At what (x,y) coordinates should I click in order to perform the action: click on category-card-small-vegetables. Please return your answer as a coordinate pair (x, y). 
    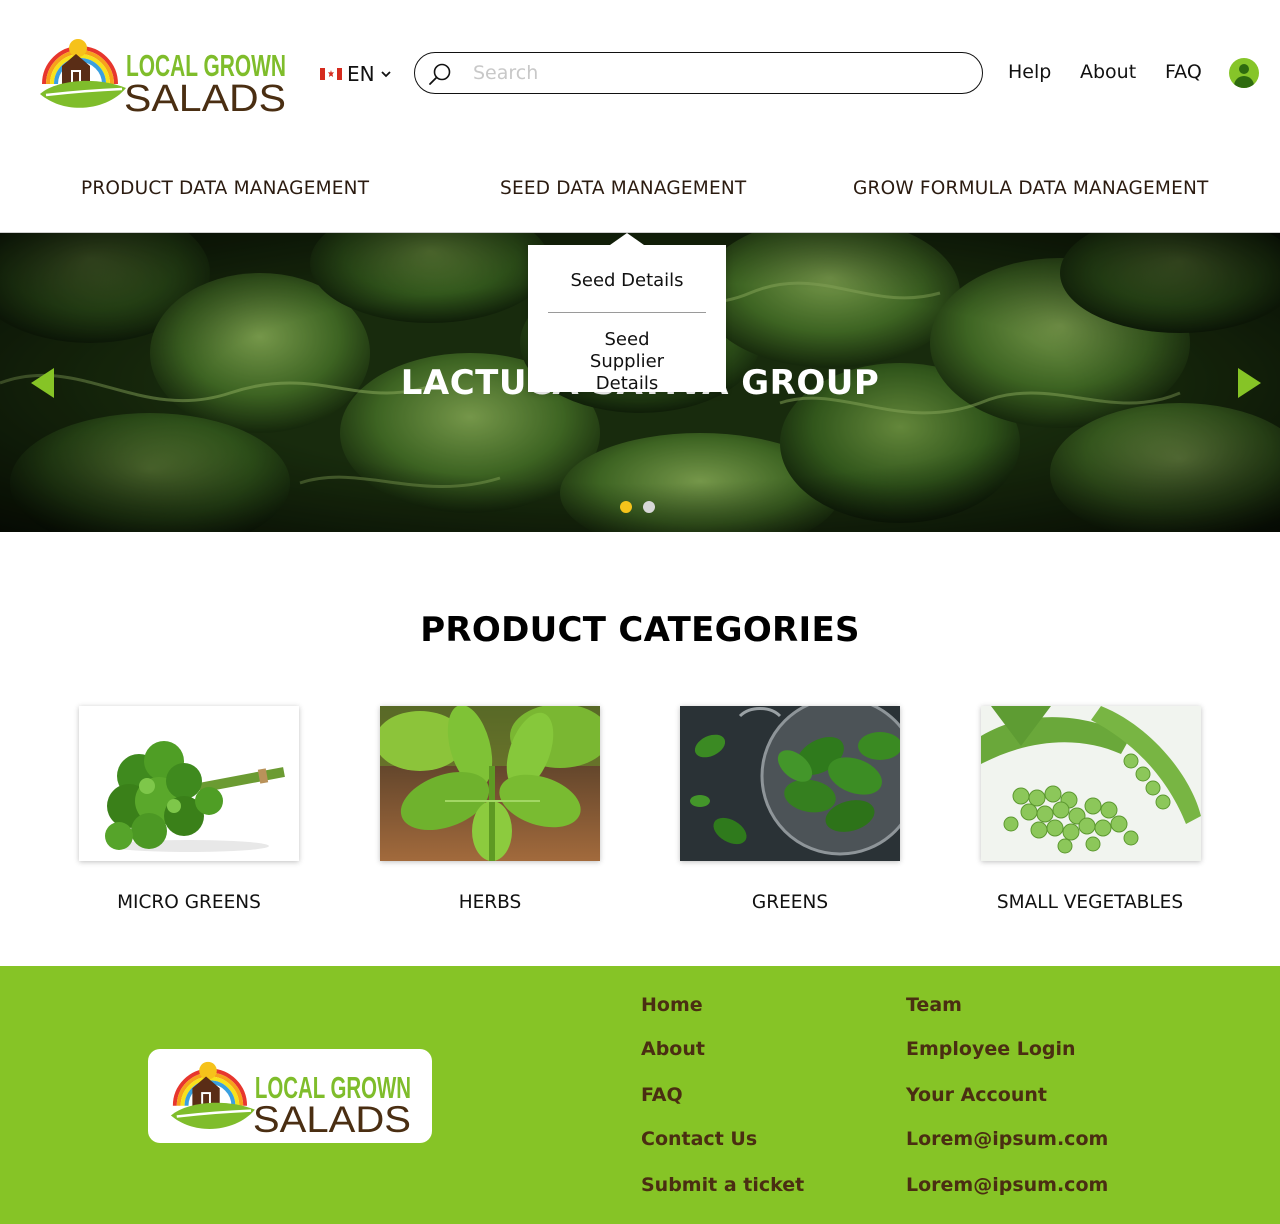
    Looking at the image, I should click on (1091, 783).